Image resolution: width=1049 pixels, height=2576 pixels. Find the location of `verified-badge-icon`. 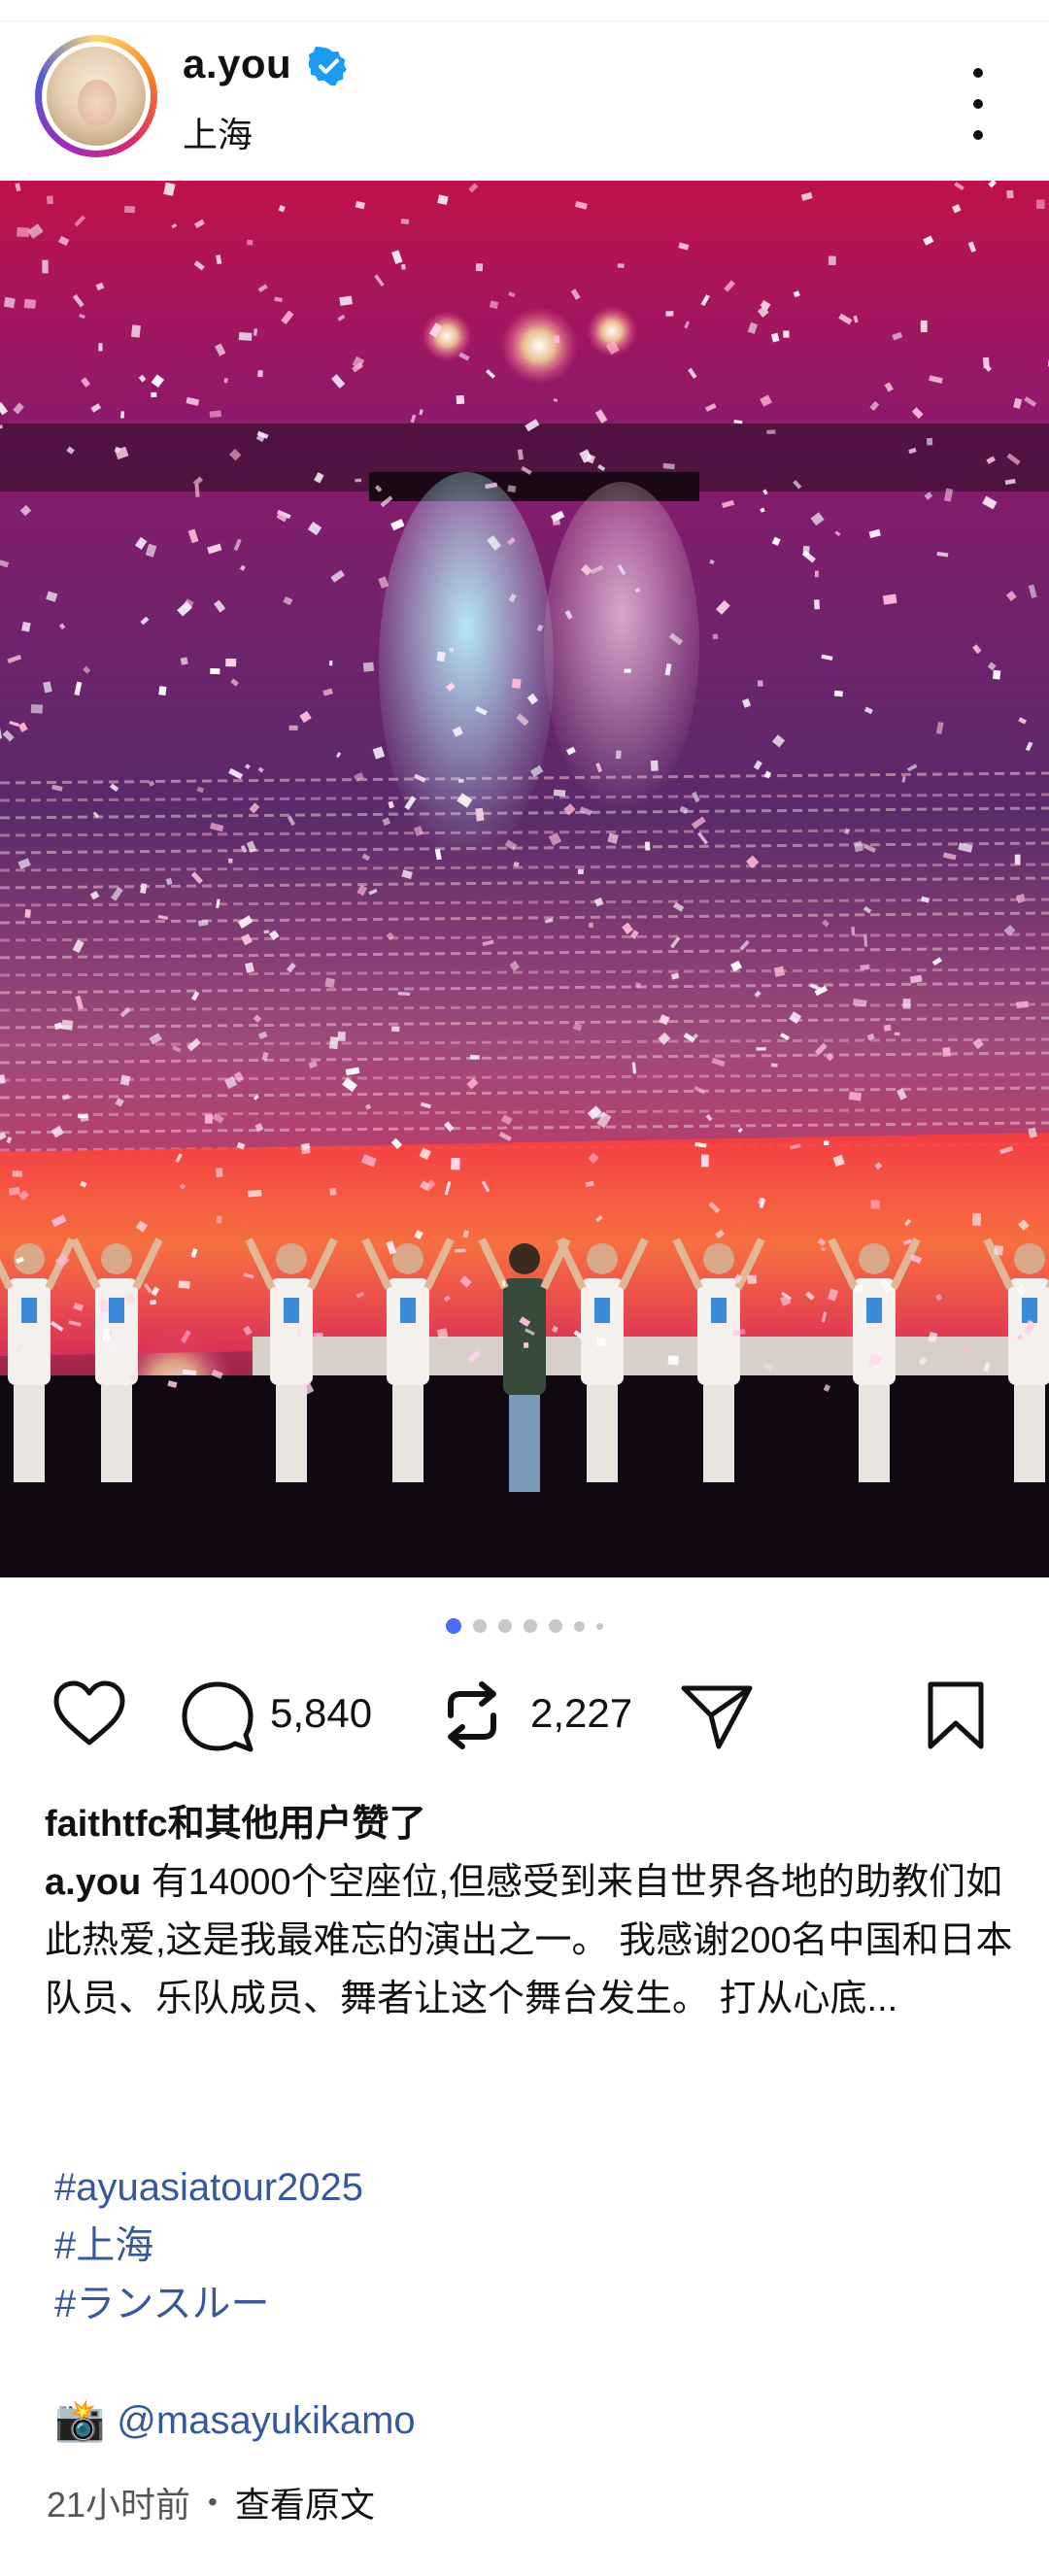

verified-badge-icon is located at coordinates (328, 66).